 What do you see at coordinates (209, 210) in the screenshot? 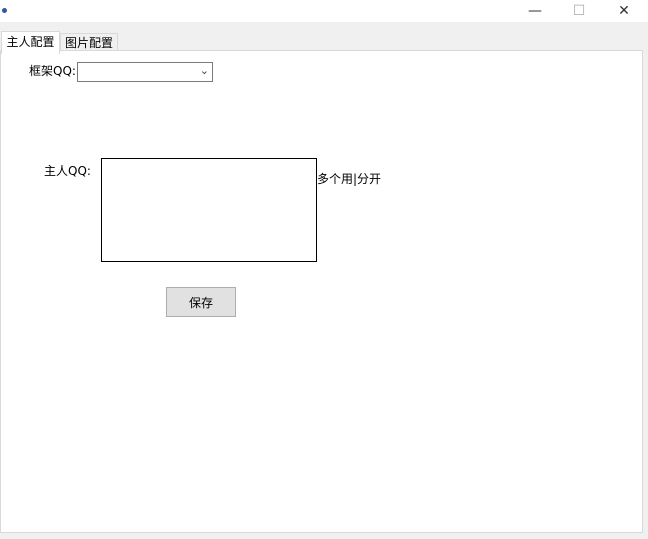
I see `owner-qq-textarea` at bounding box center [209, 210].